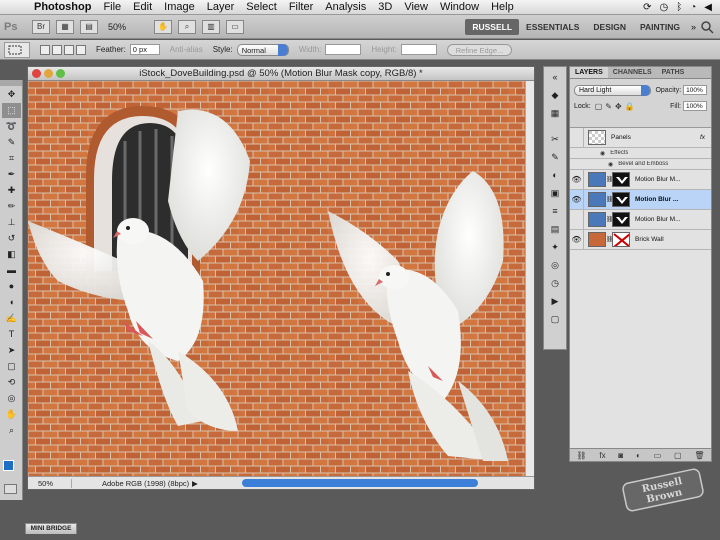 The height and width of the screenshot is (540, 720). What do you see at coordinates (632, 72) in the screenshot?
I see `tab-channels: CHANNELS` at bounding box center [632, 72].